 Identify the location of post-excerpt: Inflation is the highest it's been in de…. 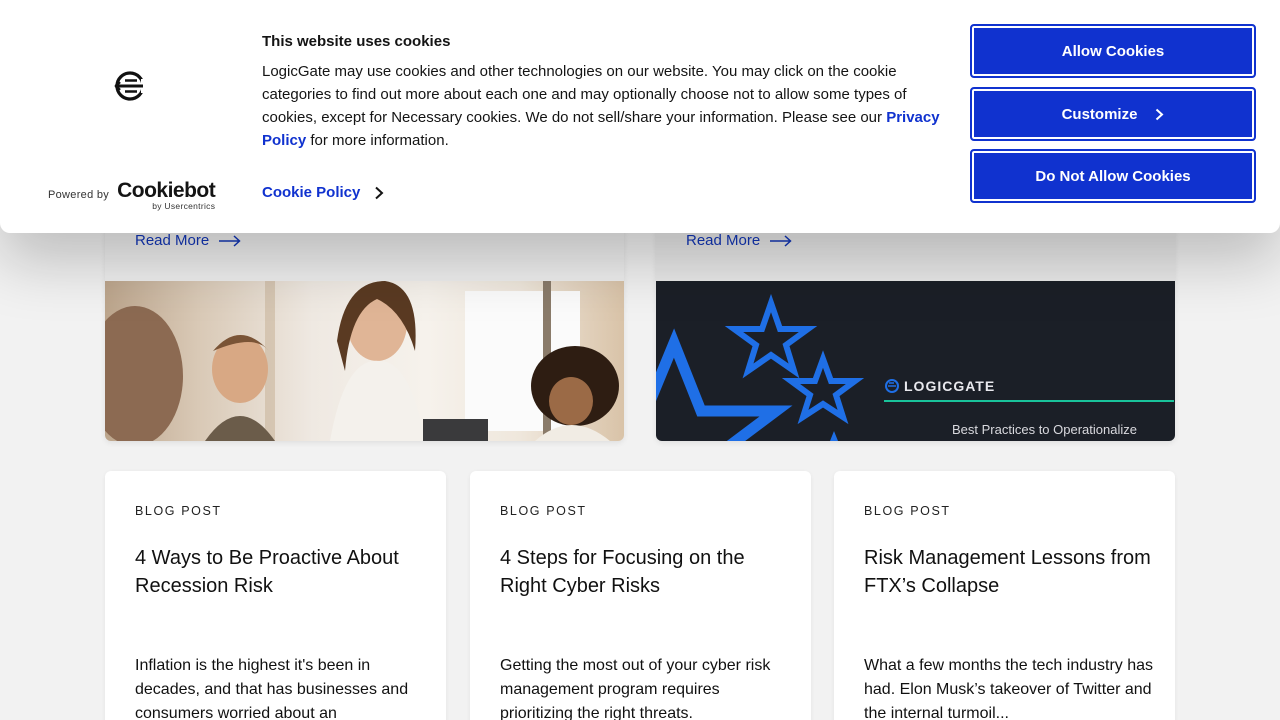
(272, 688).